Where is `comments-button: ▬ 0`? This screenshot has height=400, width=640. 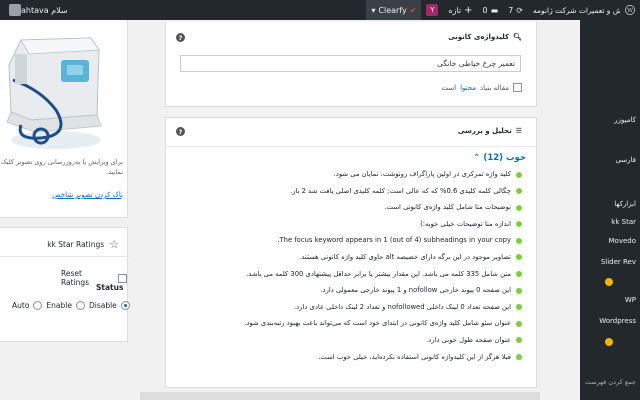
comments-button: ▬ 0 is located at coordinates (491, 10).